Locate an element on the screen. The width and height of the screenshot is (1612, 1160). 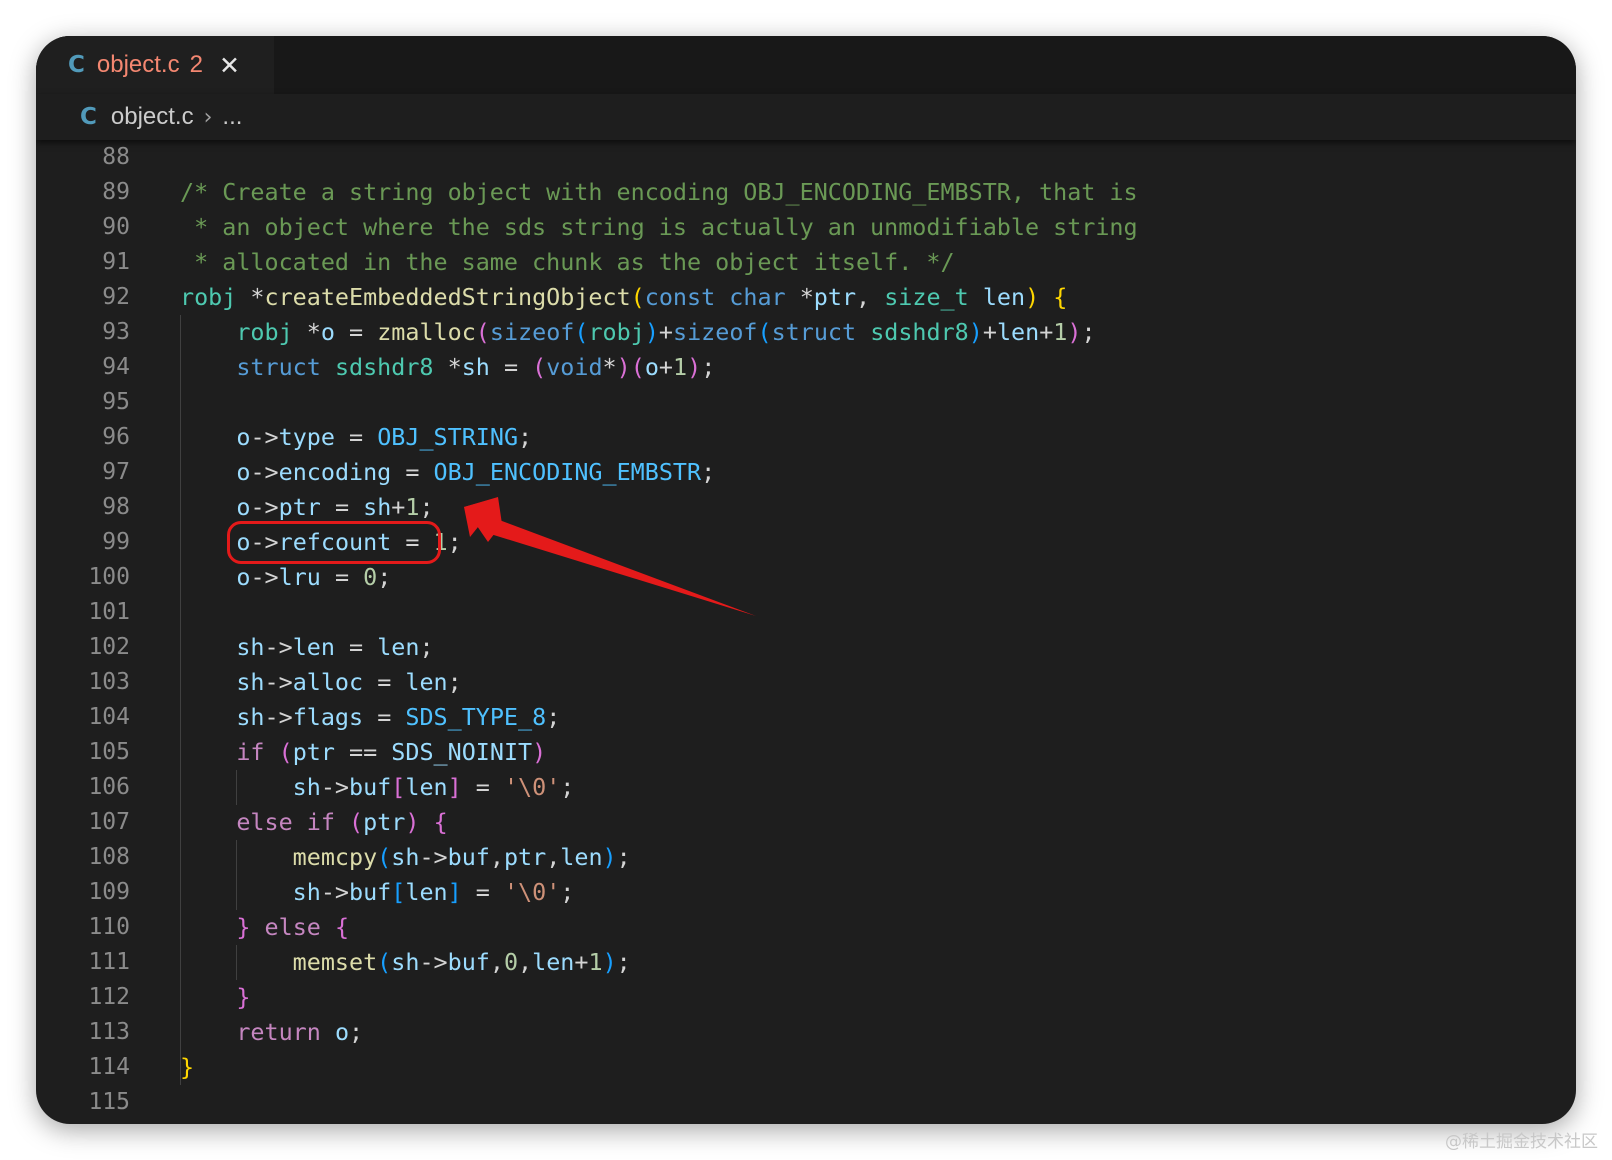
watermark: @稀土掘金技术社区 is located at coordinates (1521, 1142).